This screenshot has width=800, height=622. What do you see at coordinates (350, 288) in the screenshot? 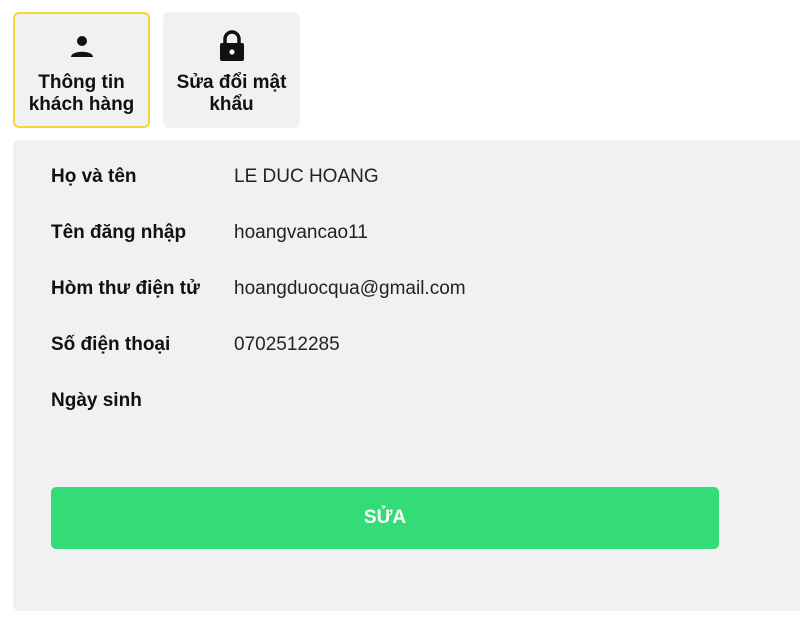
I see `field-value: hoangduocqua@gmail.com` at bounding box center [350, 288].